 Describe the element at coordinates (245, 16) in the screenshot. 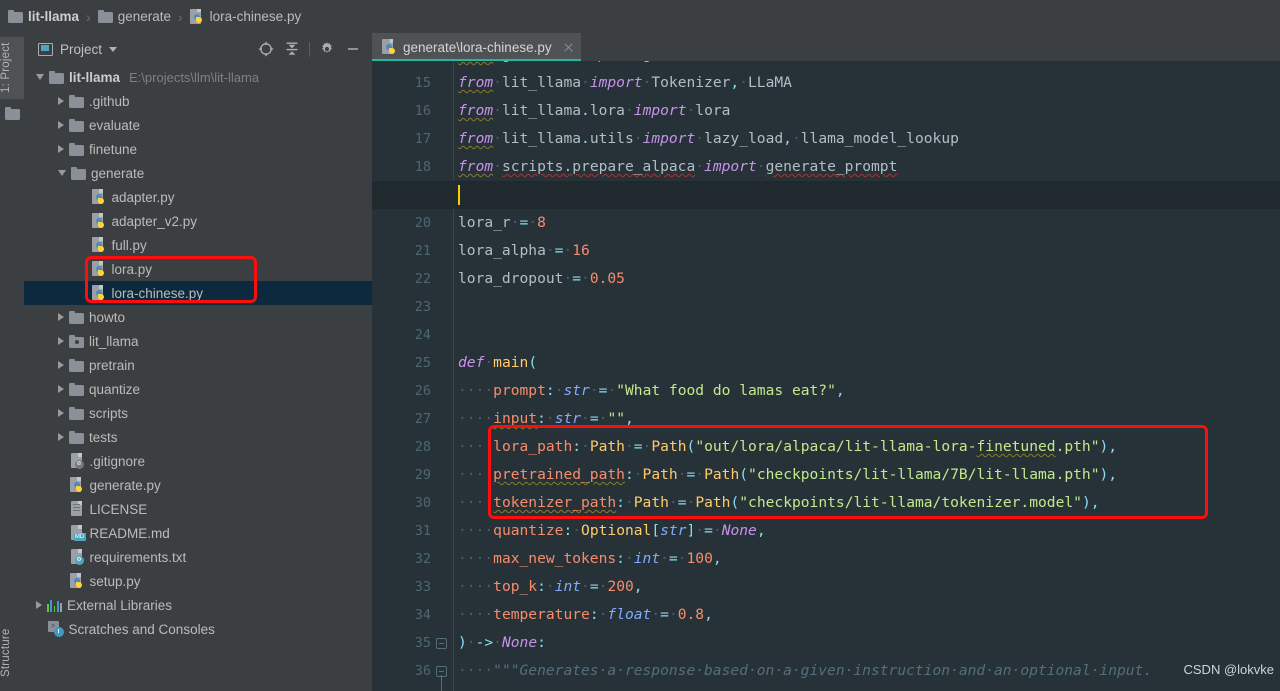

I see `breadcrumb-item-lora-chinese: lora-chinese.py` at that location.